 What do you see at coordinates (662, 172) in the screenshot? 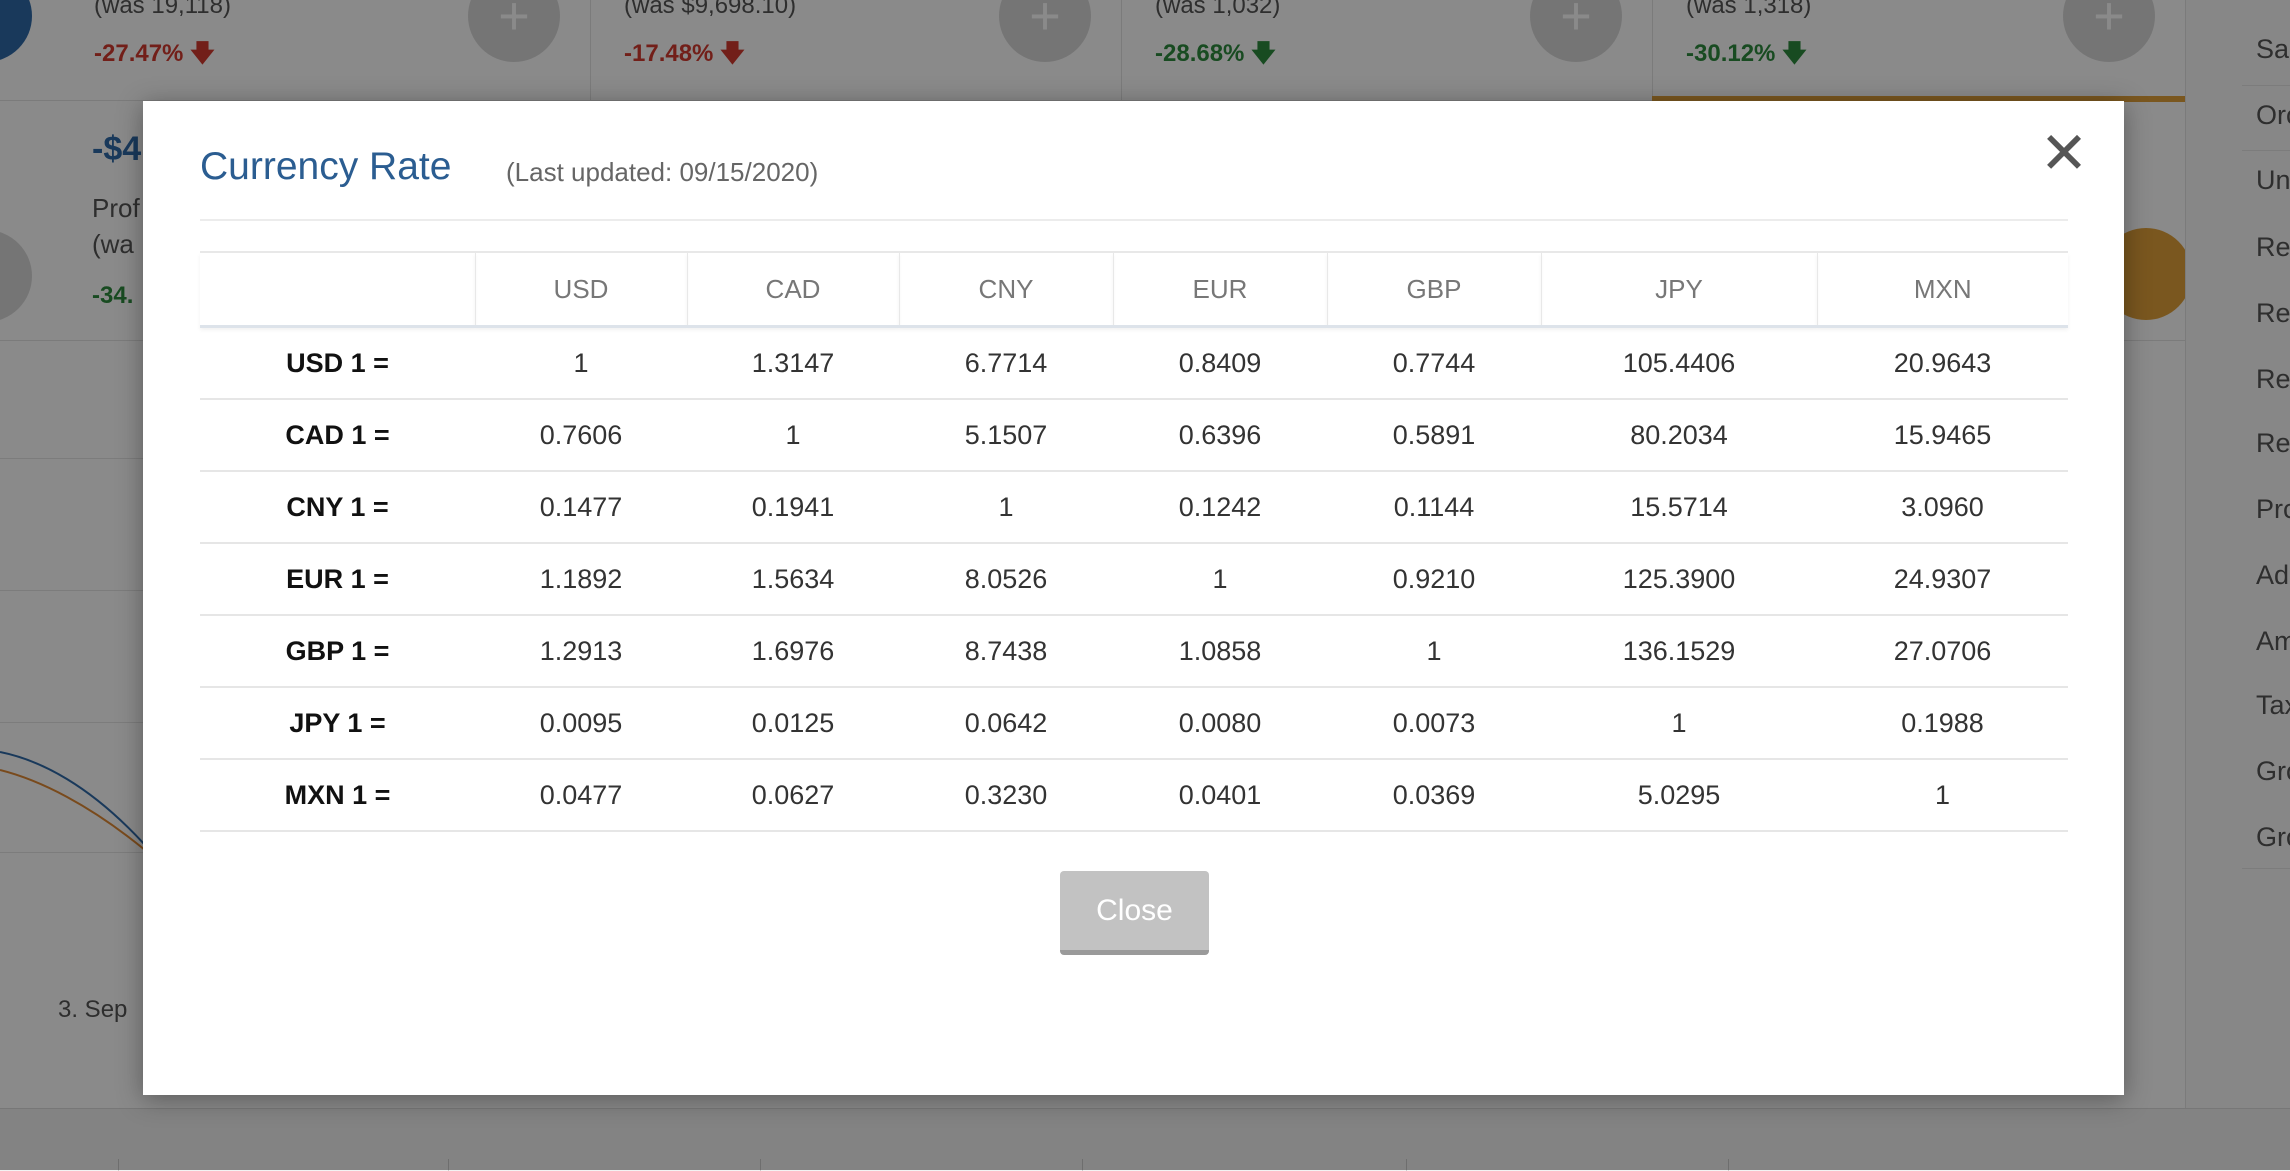
I see `last-updated-text: (Last updated: 09/15/2020)` at bounding box center [662, 172].